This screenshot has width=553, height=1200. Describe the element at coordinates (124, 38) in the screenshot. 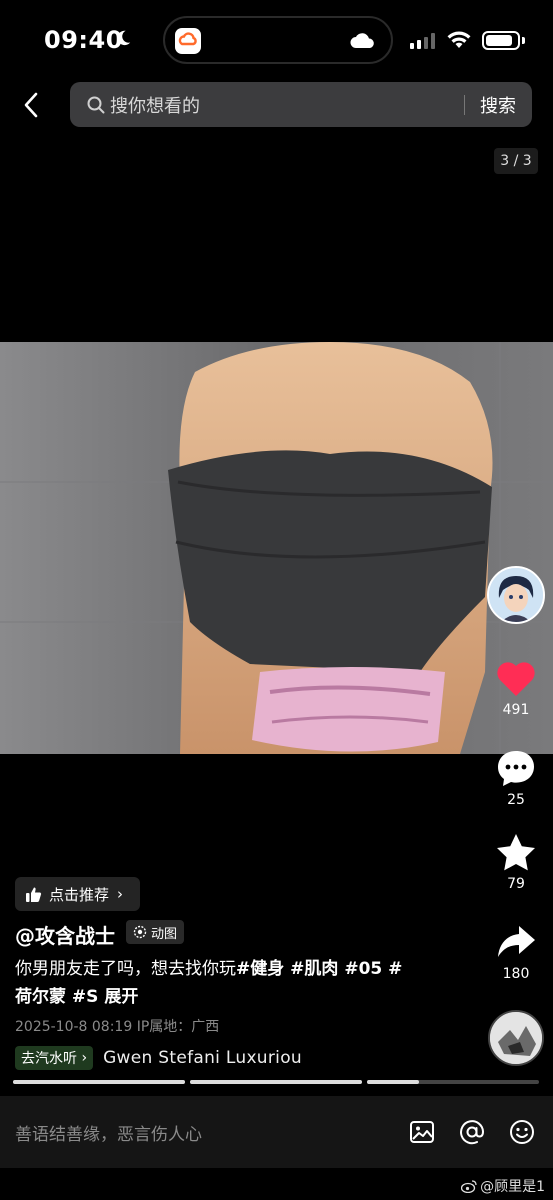

I see `moon-icon` at that location.